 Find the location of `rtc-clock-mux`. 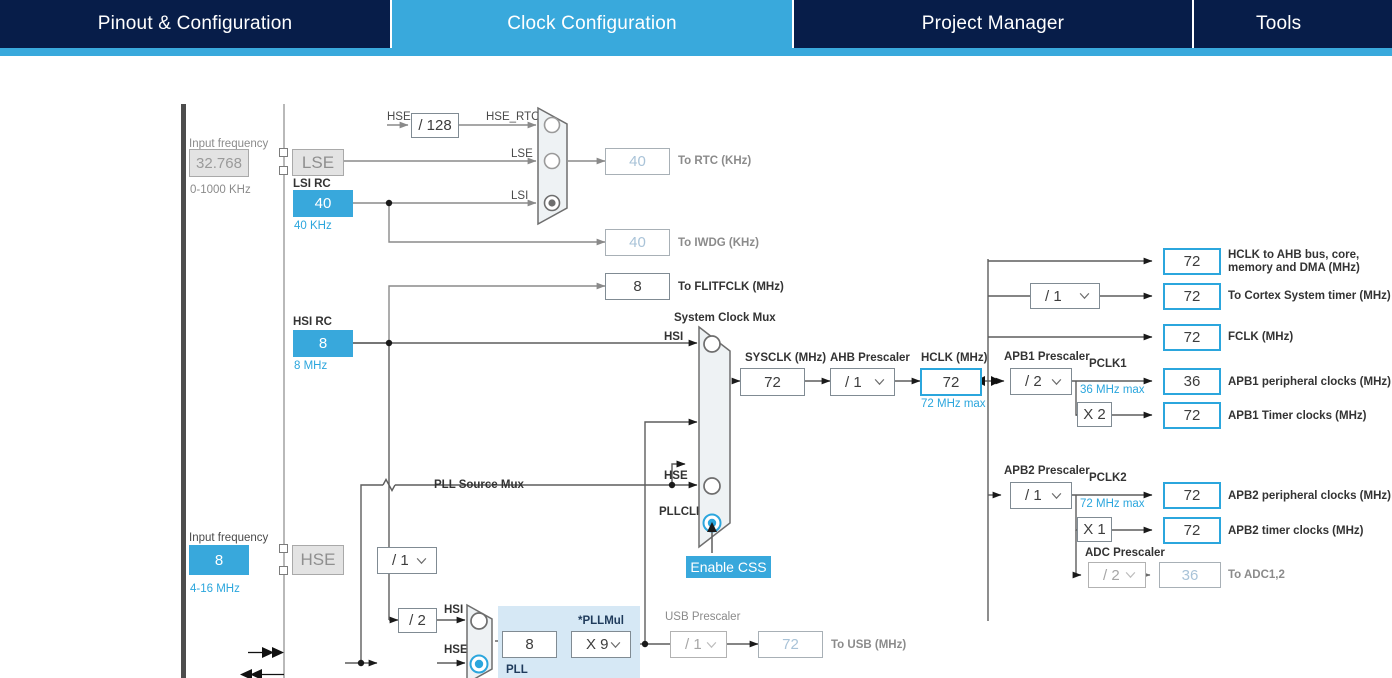

rtc-clock-mux is located at coordinates (554, 168).